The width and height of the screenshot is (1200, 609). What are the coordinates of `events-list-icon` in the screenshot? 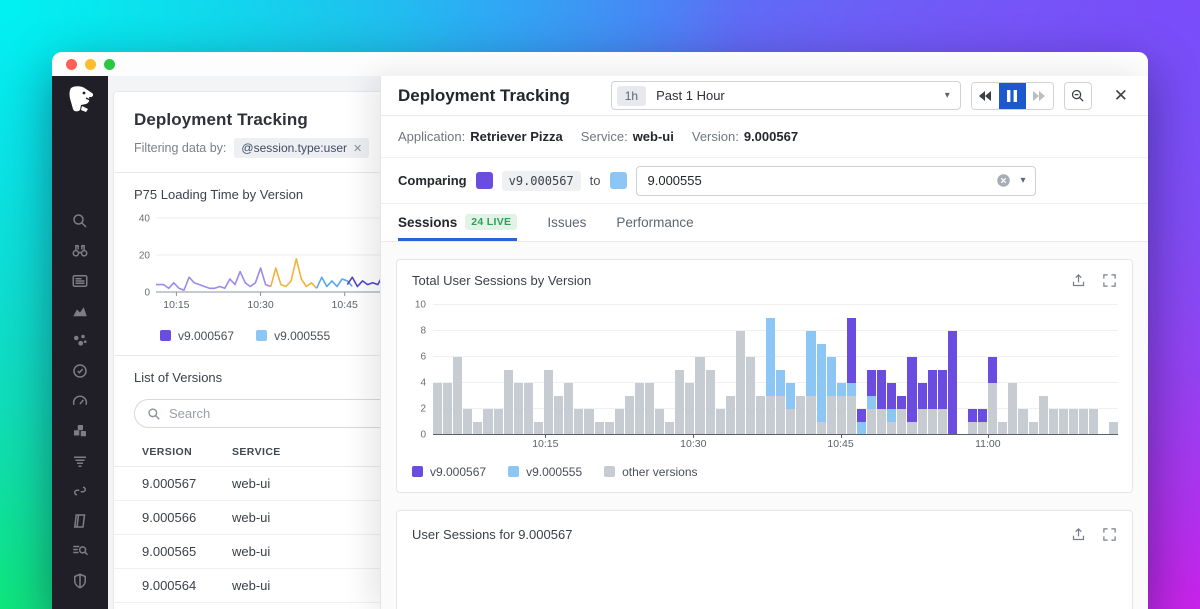 It's located at (80, 281).